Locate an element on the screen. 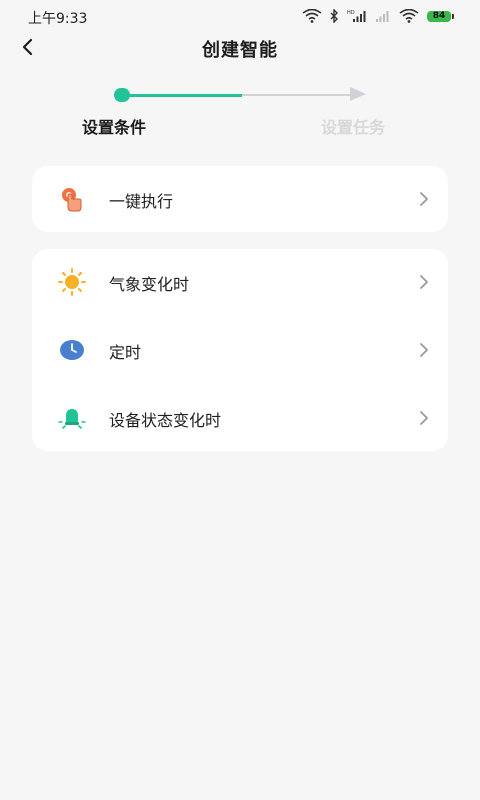 This screenshot has height=800, width=480. bluetooth-icon is located at coordinates (334, 16).